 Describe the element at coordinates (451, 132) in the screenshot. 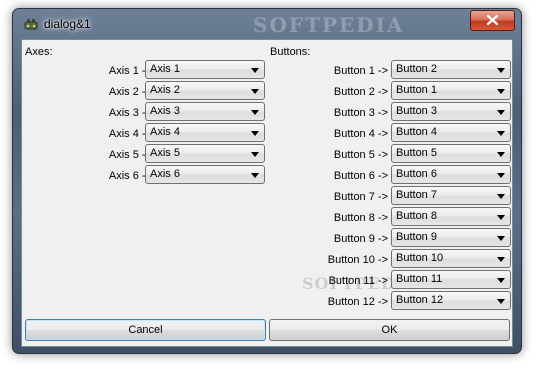

I see `button-4-select: Button 4` at that location.